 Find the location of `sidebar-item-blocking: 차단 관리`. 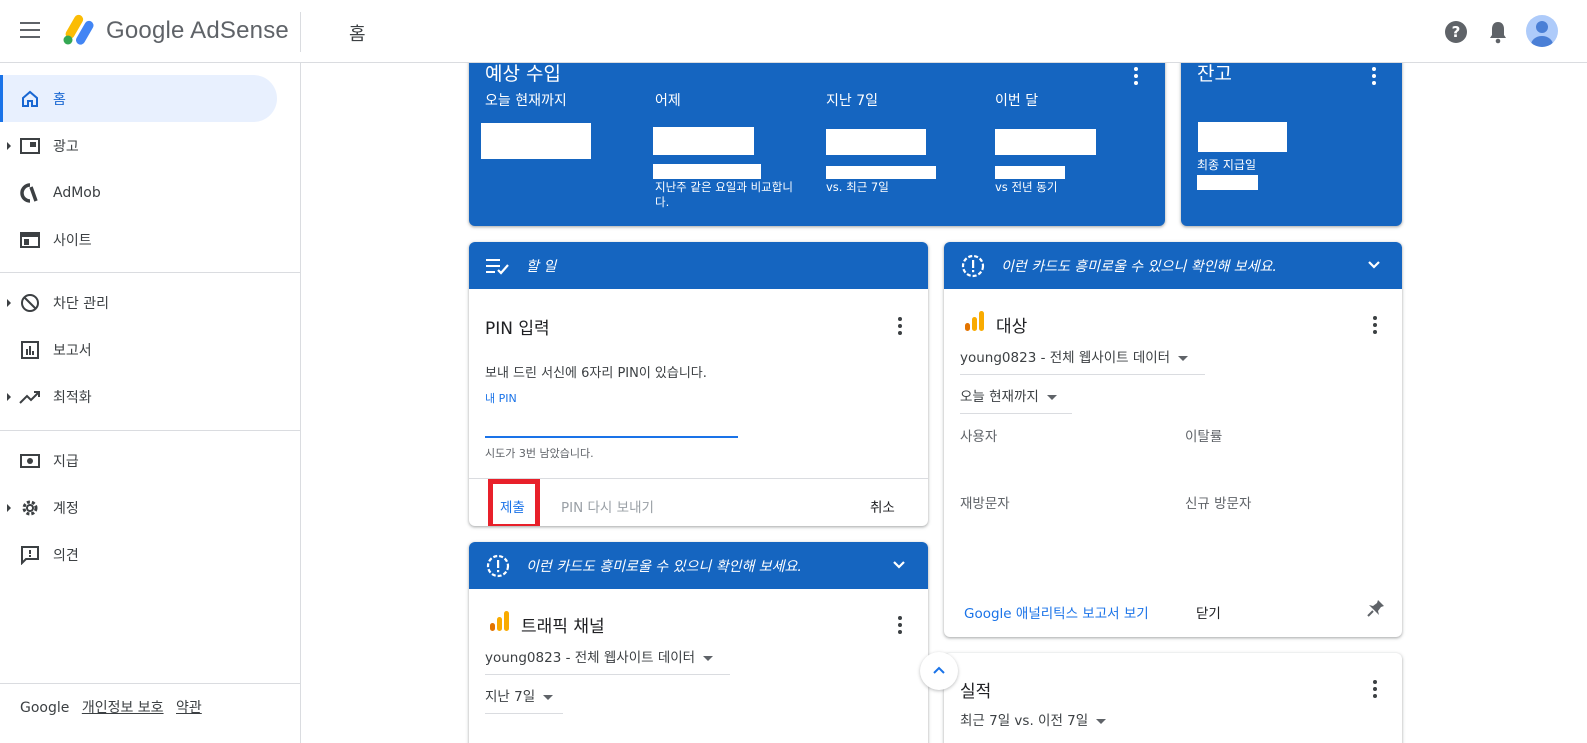

sidebar-item-blocking: 차단 관리 is located at coordinates (138, 302).